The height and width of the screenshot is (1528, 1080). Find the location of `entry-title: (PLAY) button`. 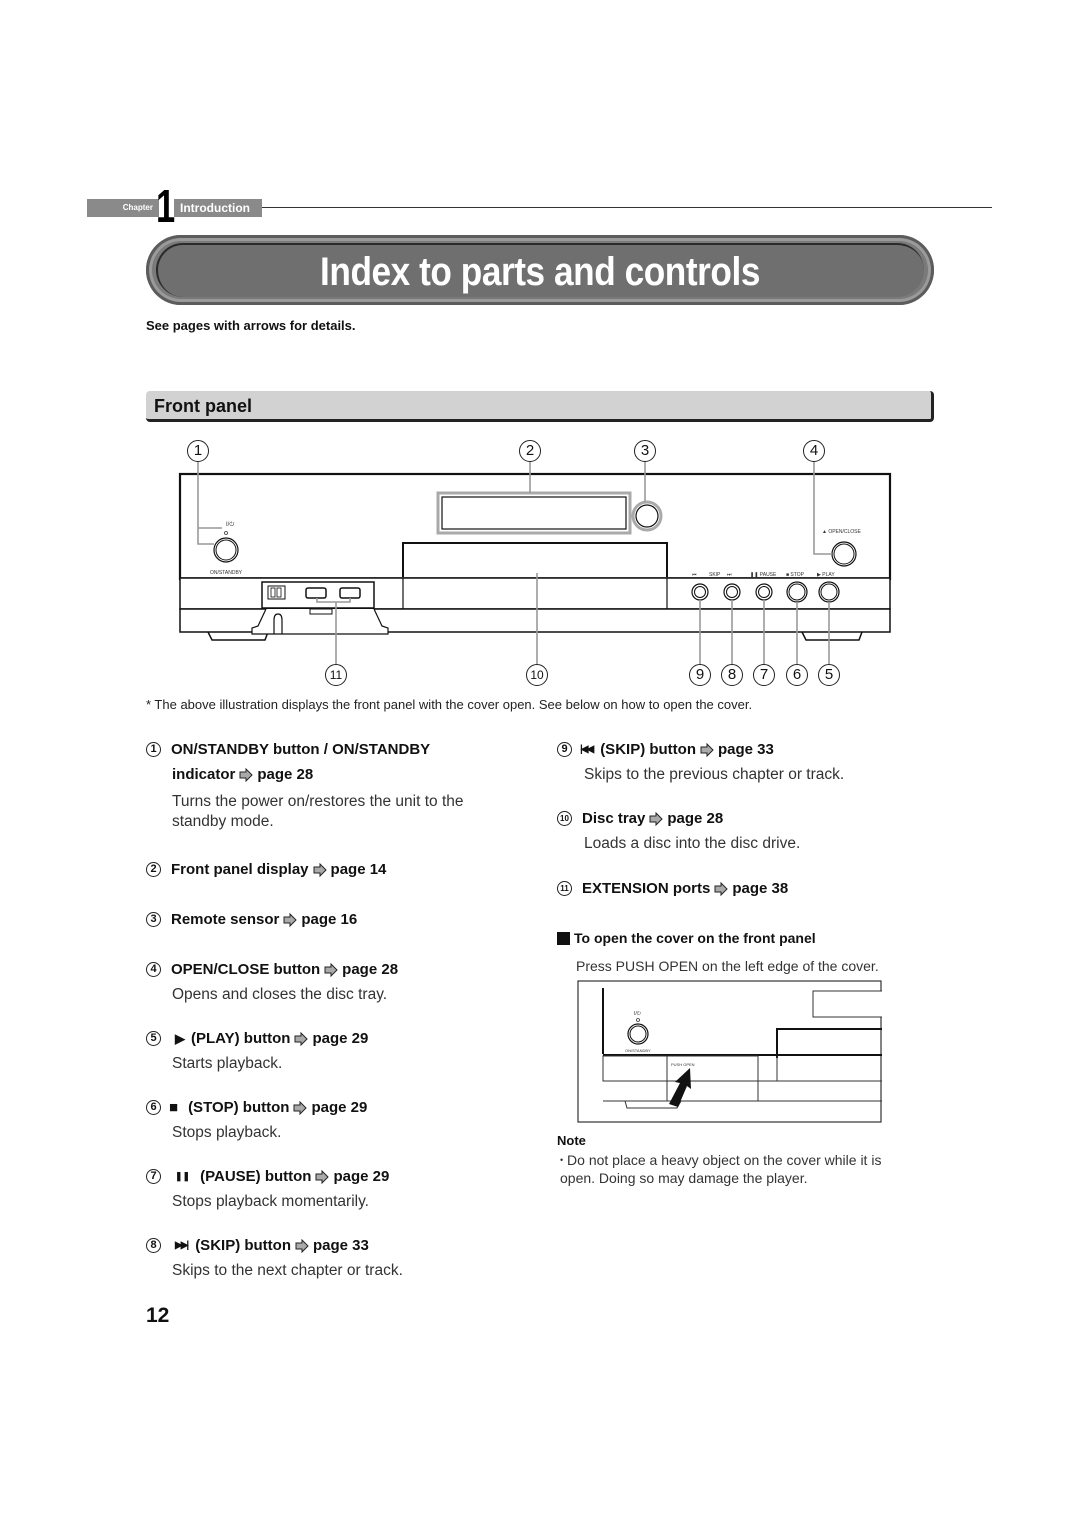

entry-title: (PLAY) button is located at coordinates (241, 1038).